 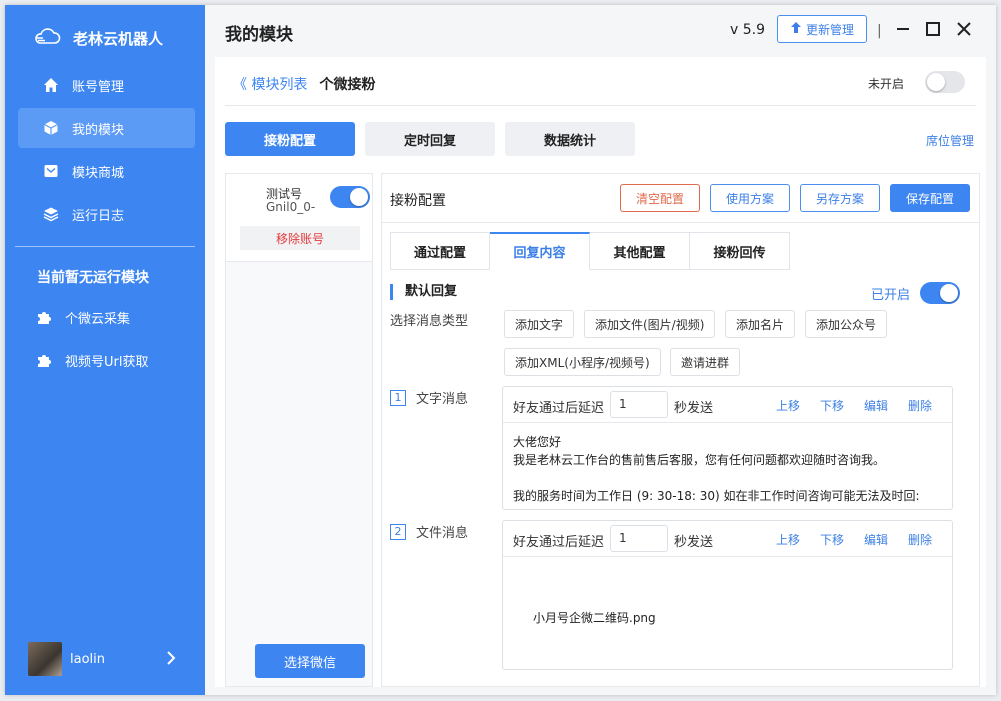 I want to click on account-card: 测试号 Gnil0_0- 移除账号, so click(x=299, y=218).